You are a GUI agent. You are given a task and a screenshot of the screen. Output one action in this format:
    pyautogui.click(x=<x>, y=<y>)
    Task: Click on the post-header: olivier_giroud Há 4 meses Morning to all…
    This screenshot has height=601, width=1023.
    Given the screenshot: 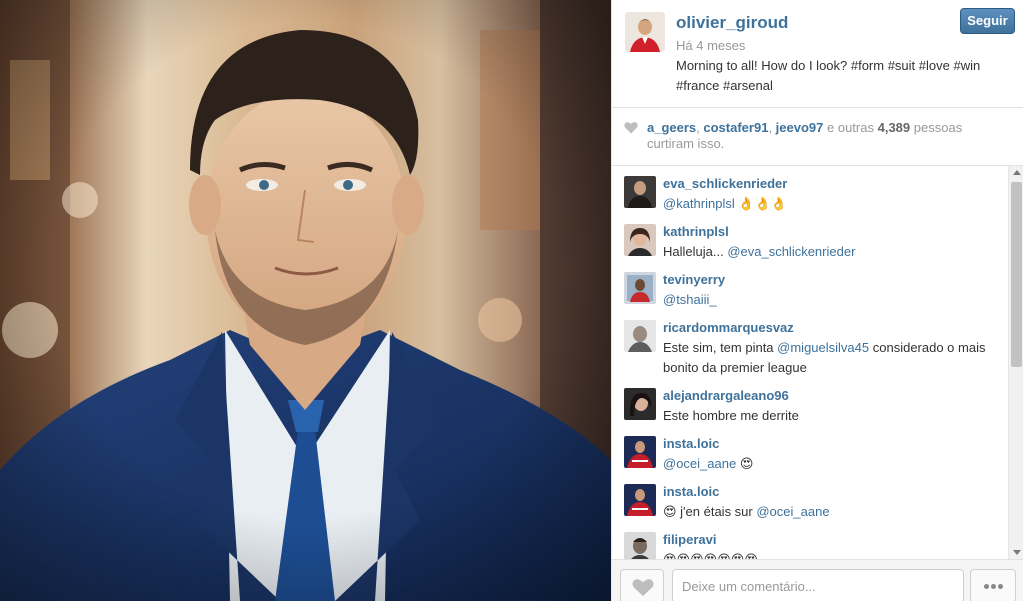 What is the action you would take?
    pyautogui.click(x=817, y=54)
    